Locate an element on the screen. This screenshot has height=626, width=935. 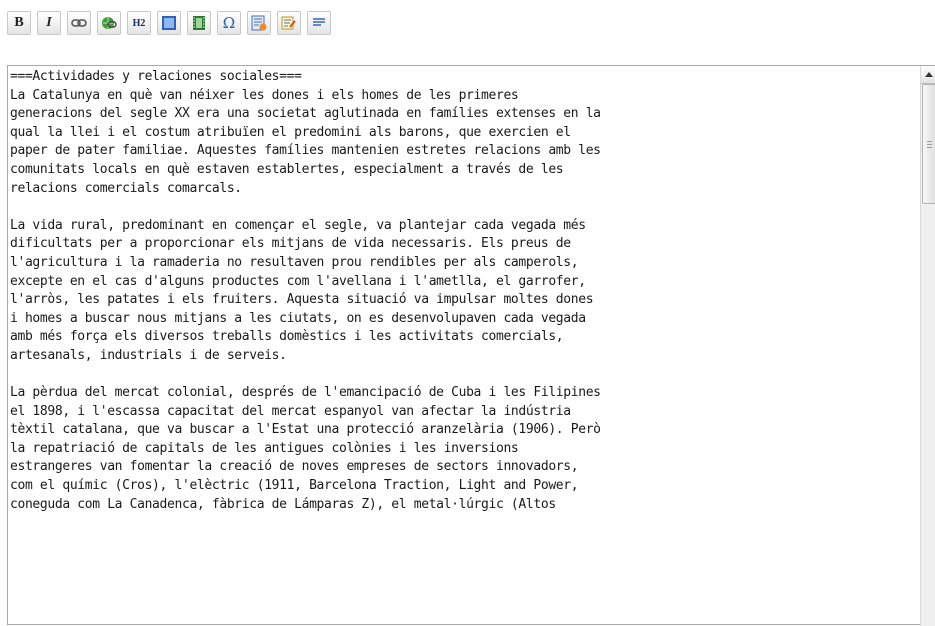
text-line: relacions comercials comarcals. is located at coordinates (126, 188).